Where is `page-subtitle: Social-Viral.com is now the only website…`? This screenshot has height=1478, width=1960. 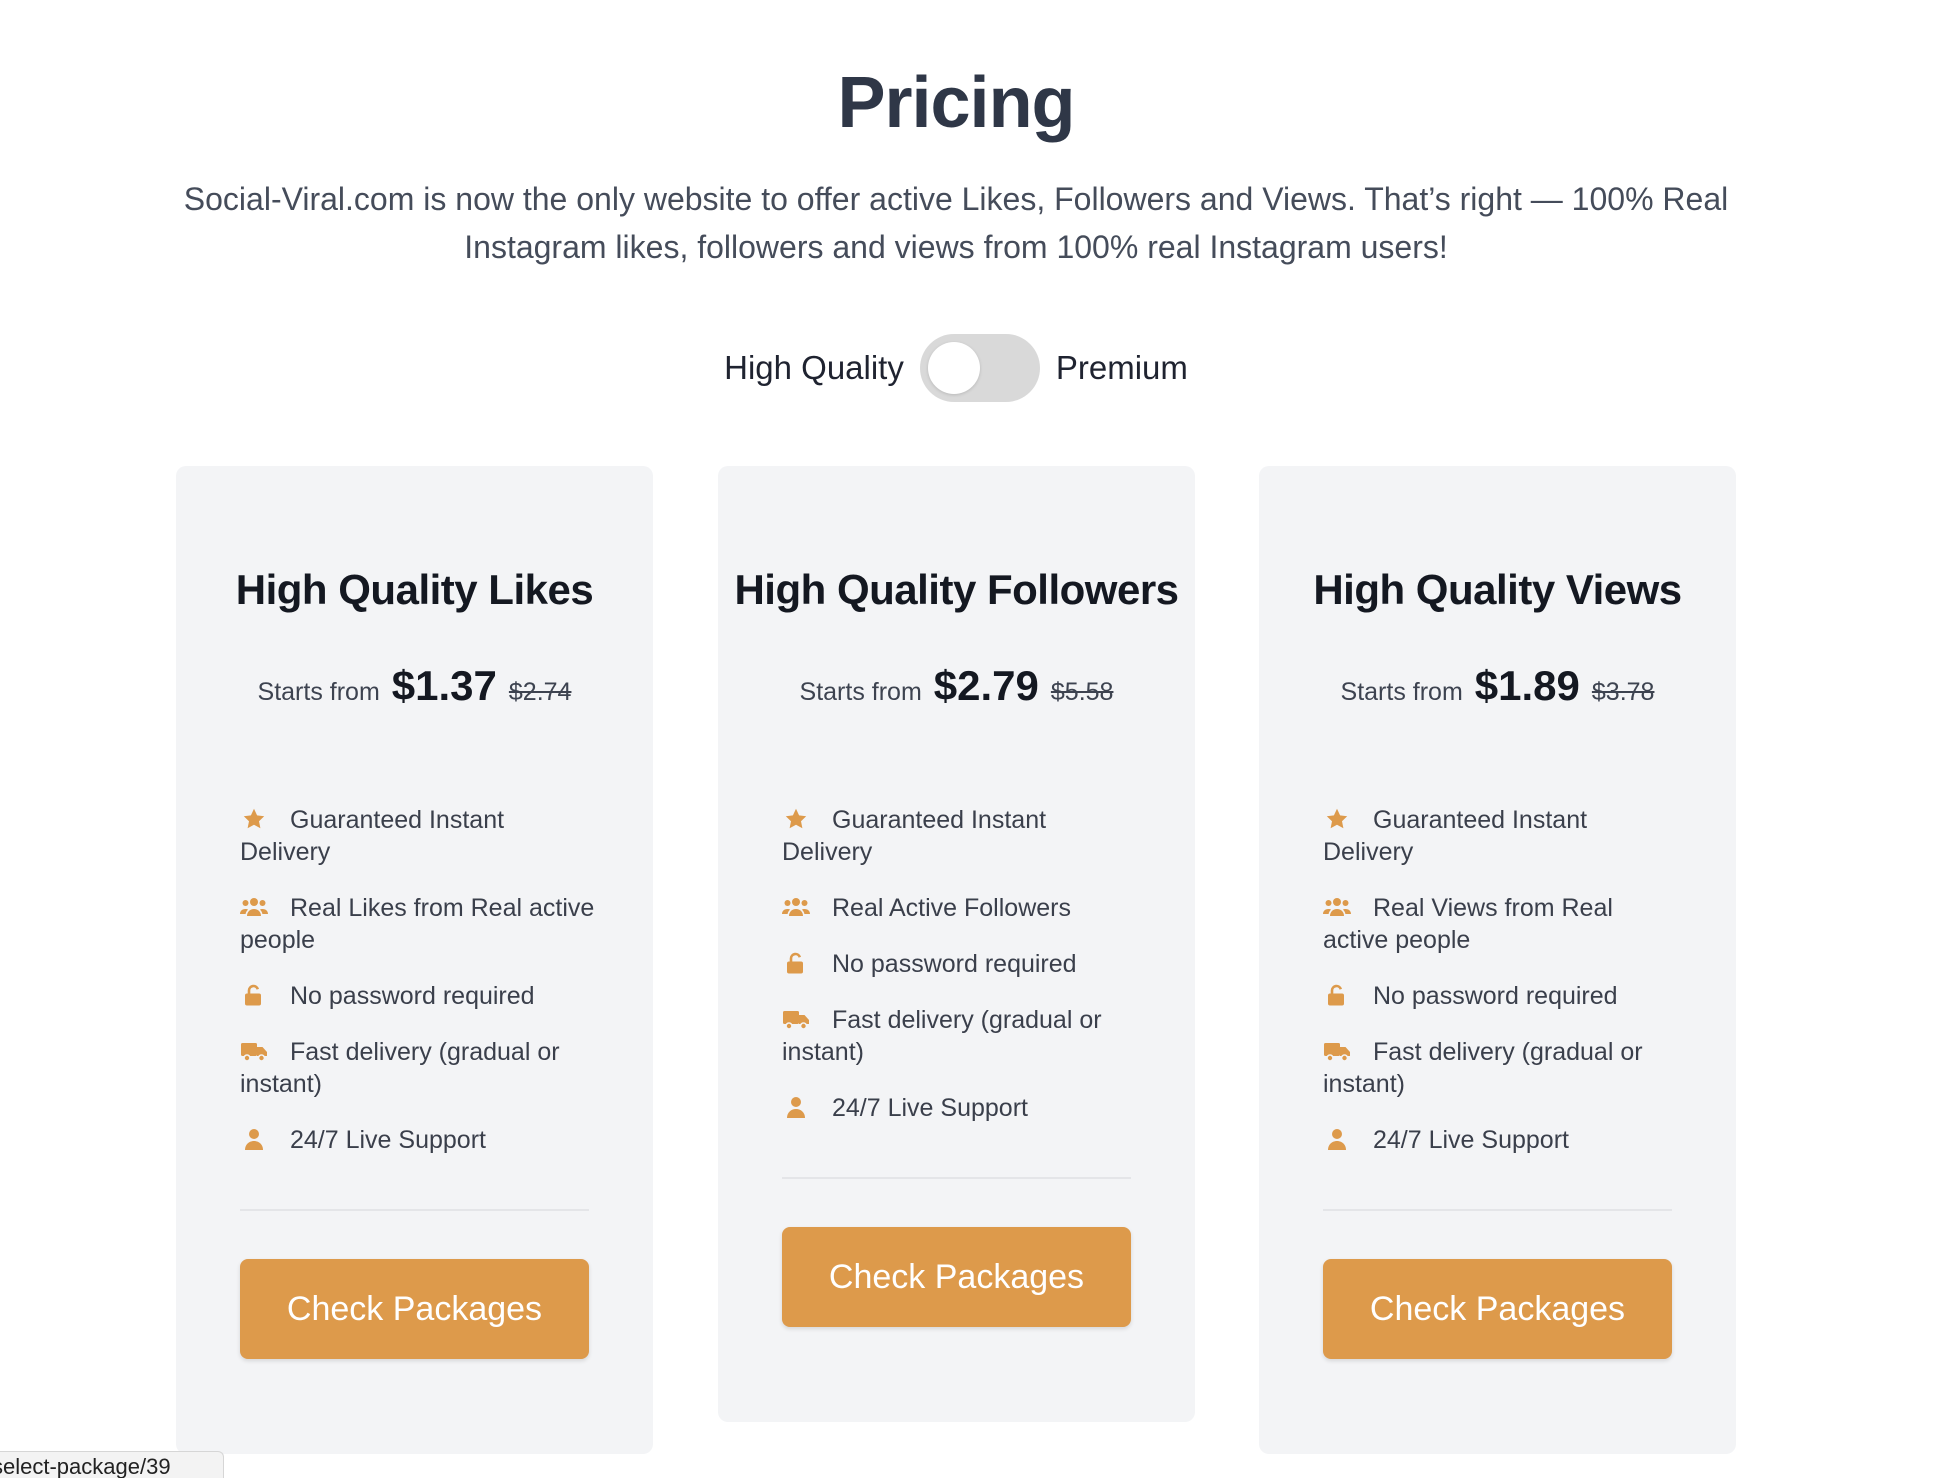
page-subtitle: Social-Viral.com is now the only website… is located at coordinates (956, 223).